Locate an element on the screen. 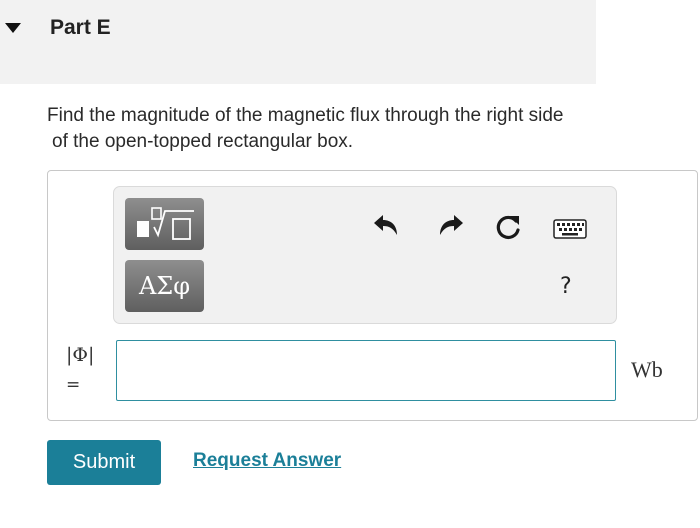 This screenshot has width=700, height=528. part-title: Part E is located at coordinates (80, 27).